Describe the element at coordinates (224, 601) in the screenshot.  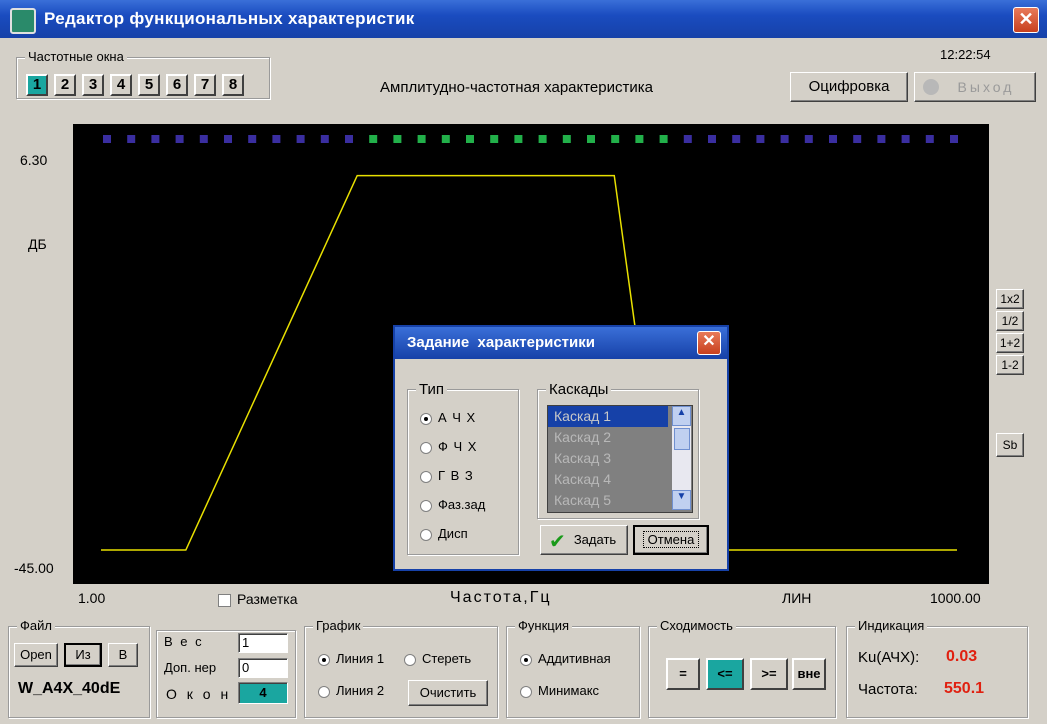
I see `grid-checkbox-box` at that location.